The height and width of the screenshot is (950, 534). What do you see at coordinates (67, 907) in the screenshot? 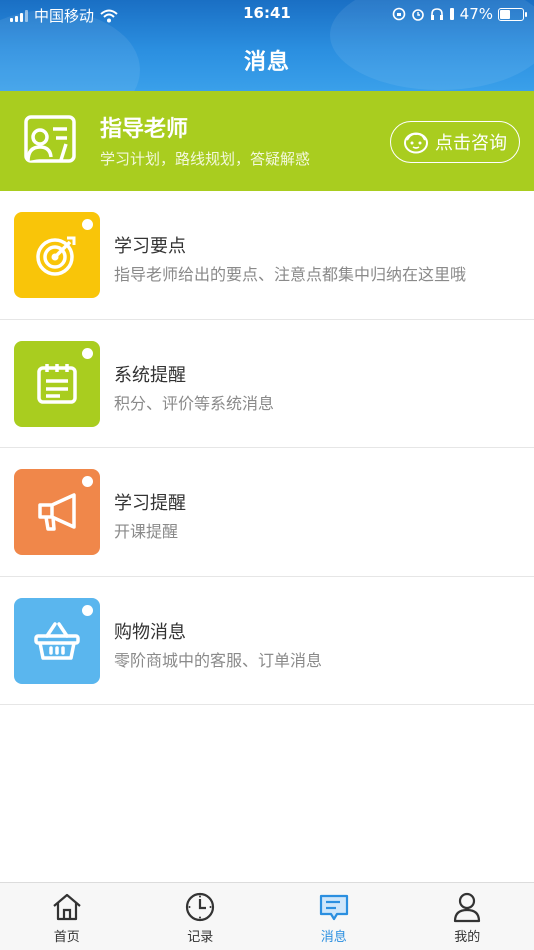
I see `home-icon` at bounding box center [67, 907].